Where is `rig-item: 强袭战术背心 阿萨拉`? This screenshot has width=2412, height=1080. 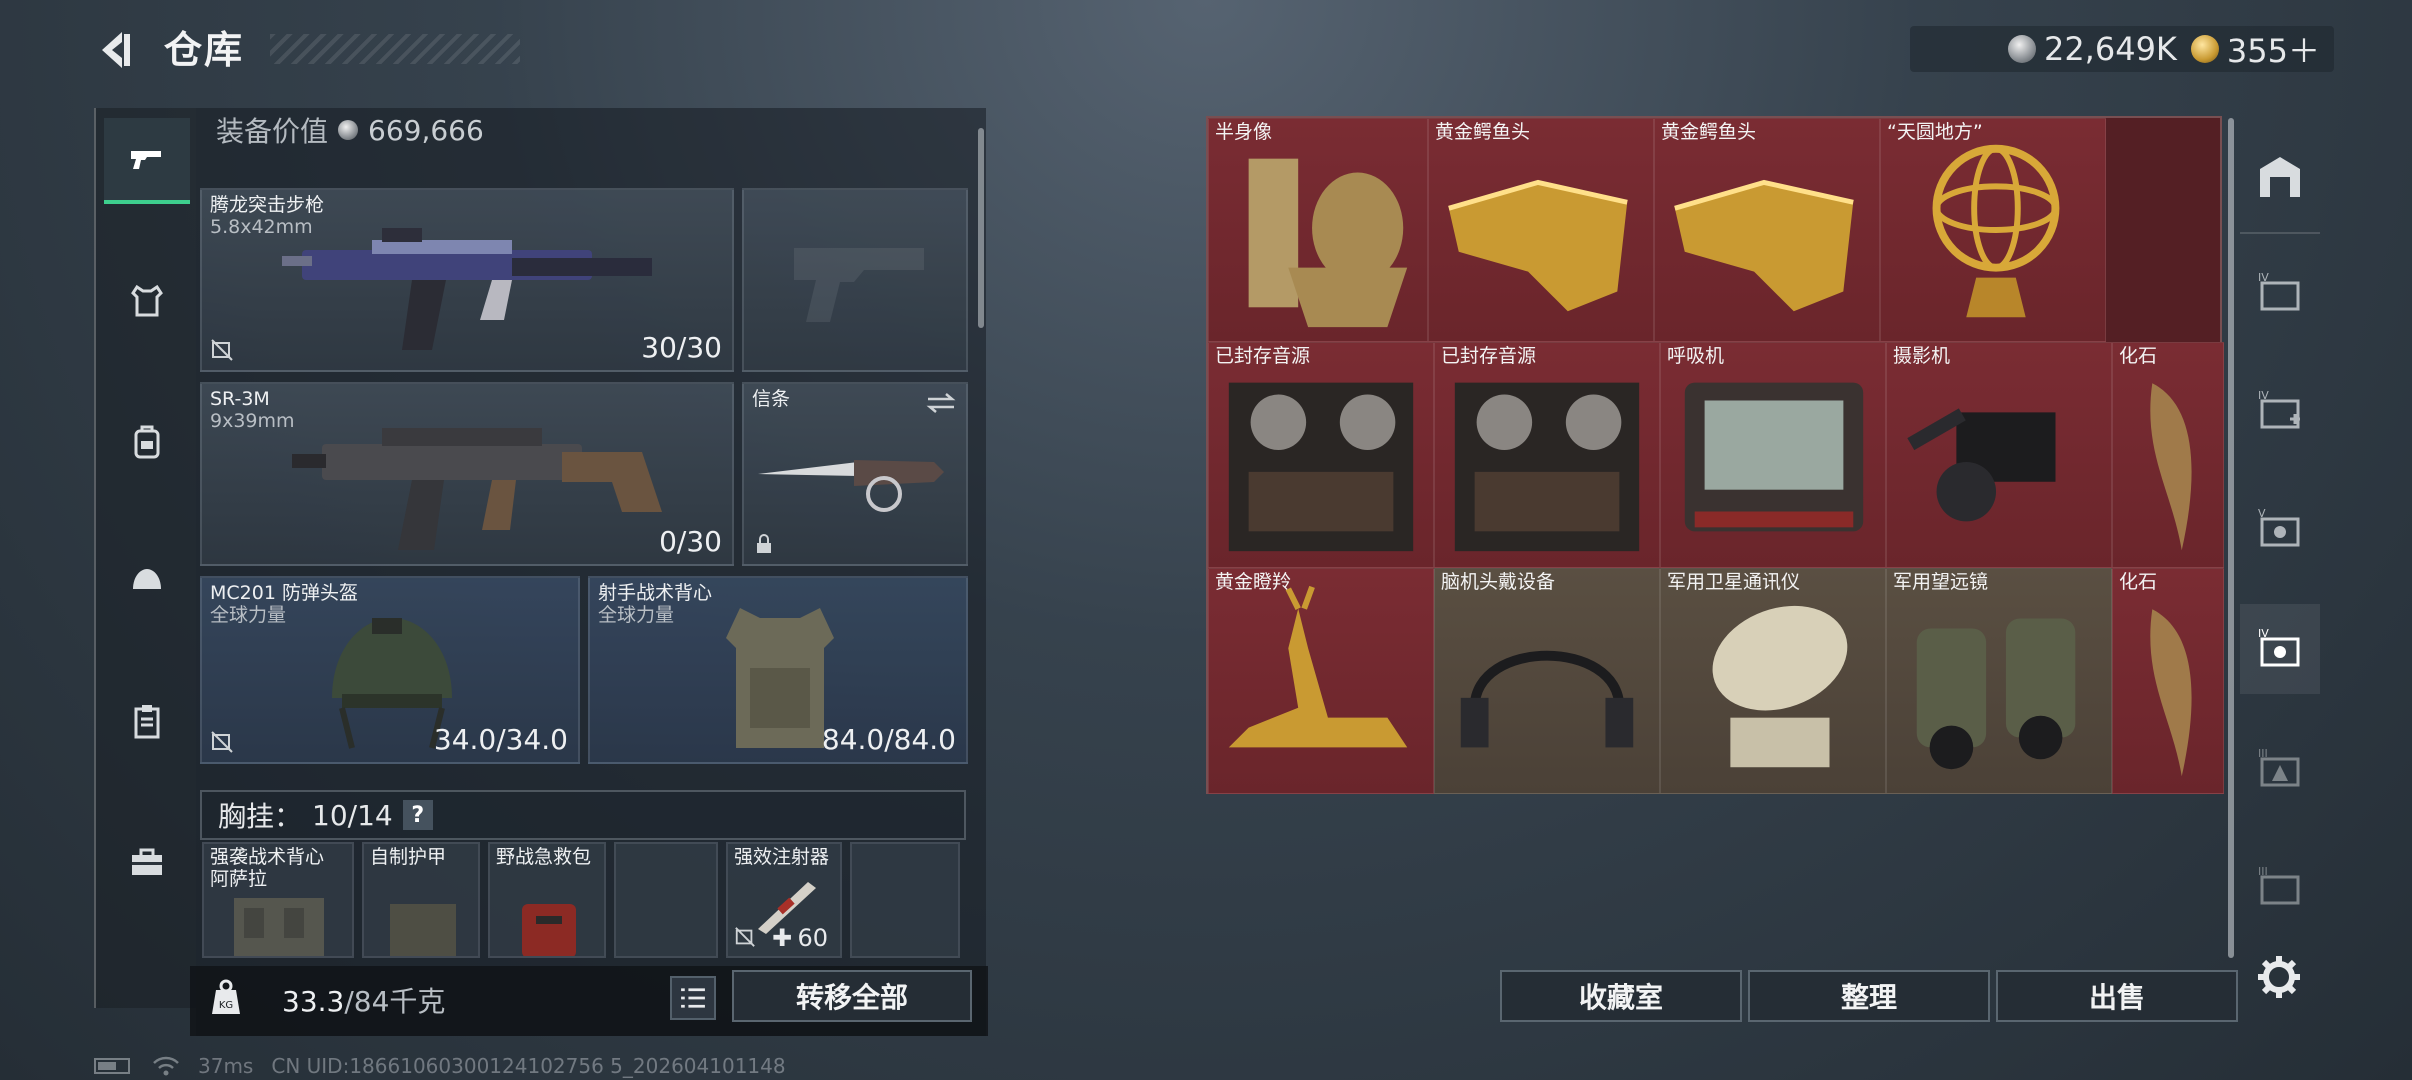
rig-item: 强袭战术背心 阿萨拉 is located at coordinates (278, 900).